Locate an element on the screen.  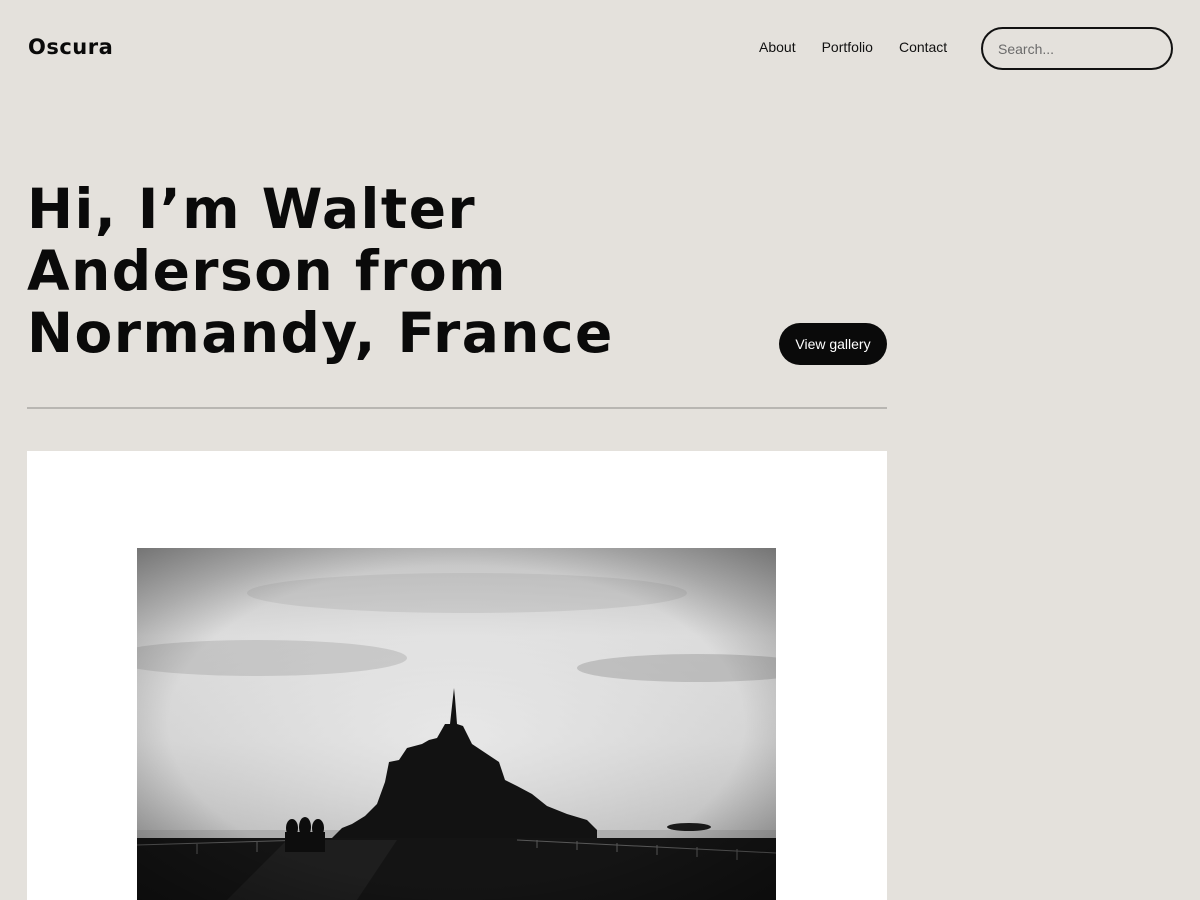
view-gallery-button: View gallery is located at coordinates (833, 344).